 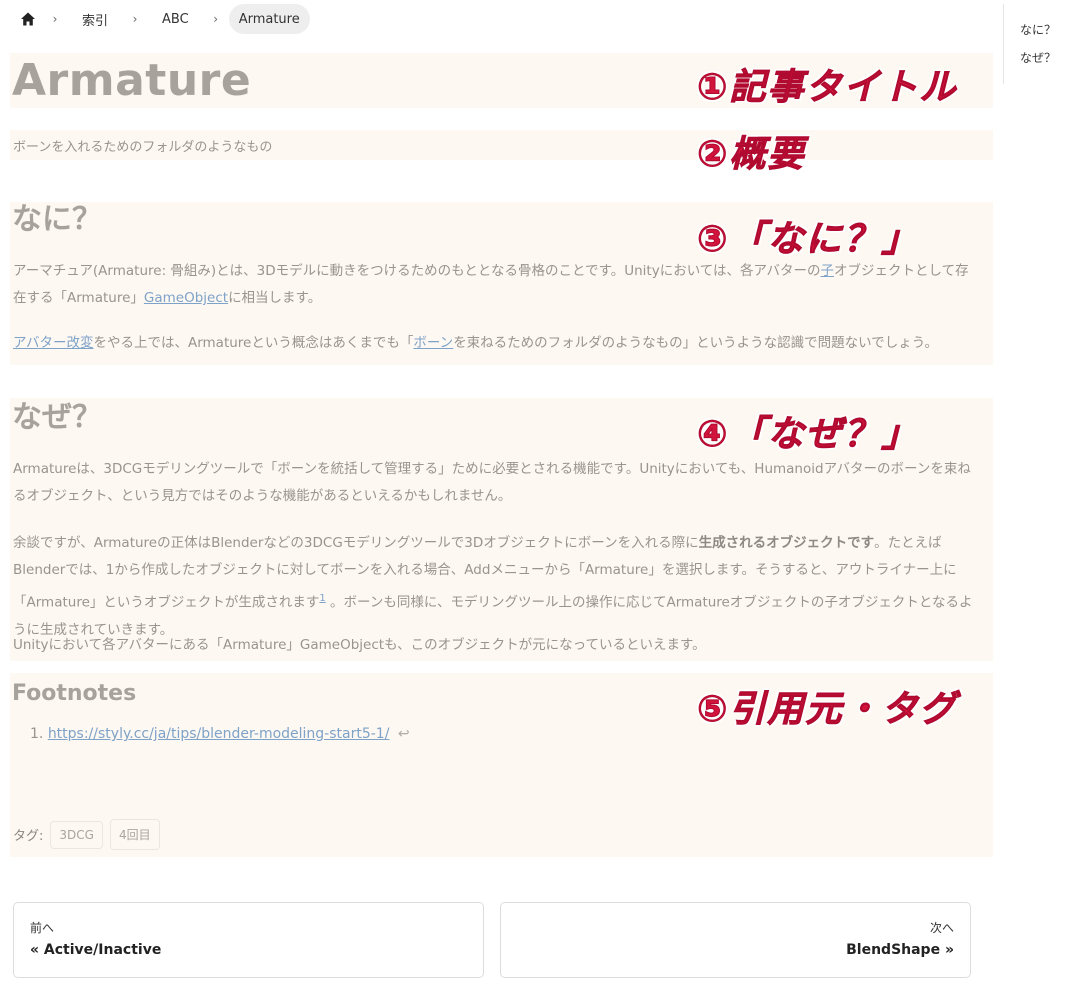 What do you see at coordinates (827, 710) in the screenshot?
I see `annotation-source-tags: ⑤引用元・タグ` at bounding box center [827, 710].